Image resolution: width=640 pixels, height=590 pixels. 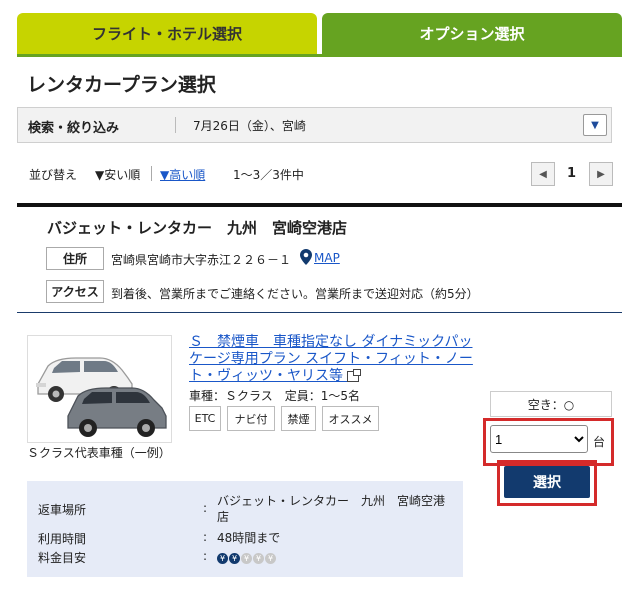 I want to click on address-tag-label: 住所, so click(x=74, y=259).